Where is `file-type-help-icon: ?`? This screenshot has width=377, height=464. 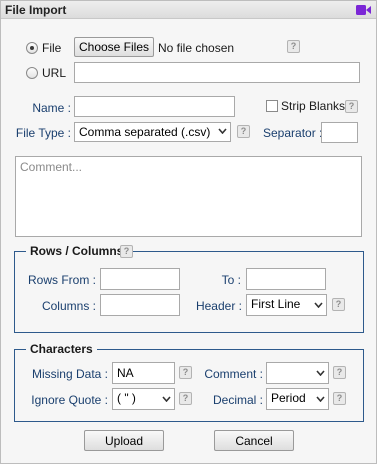 file-type-help-icon: ? is located at coordinates (243, 131).